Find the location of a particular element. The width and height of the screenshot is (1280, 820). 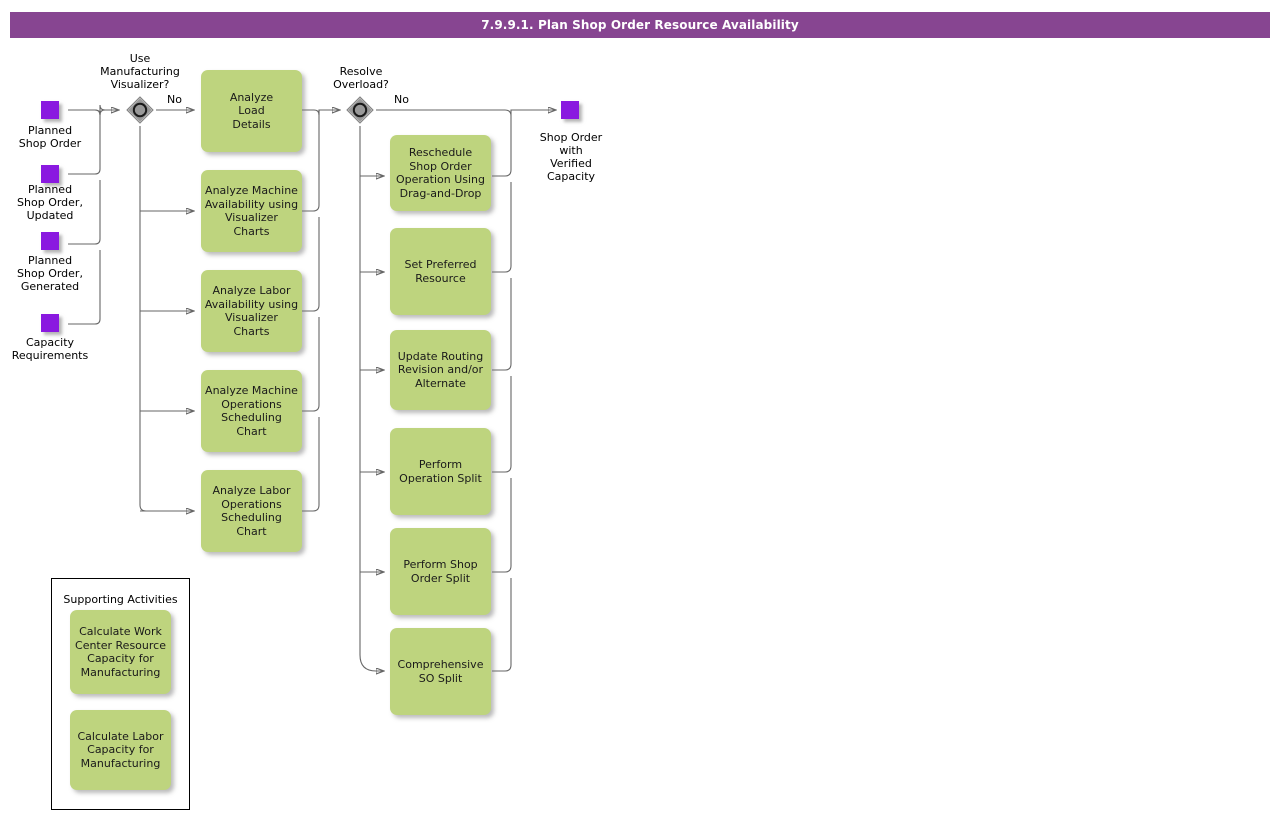

task-set-preferred-resource: Set Preferred Resource is located at coordinates (440, 271).